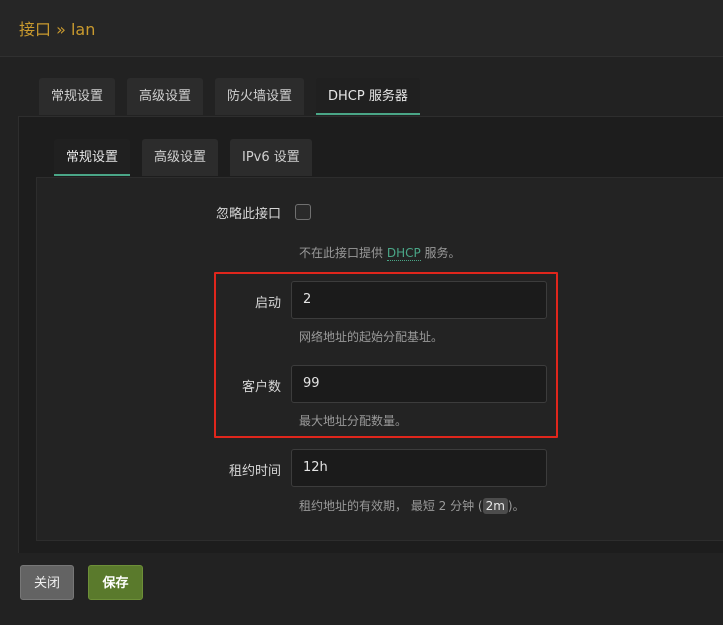 The width and height of the screenshot is (723, 625). Describe the element at coordinates (516, 506) in the screenshot. I see `leasetime-help-suffix: )。` at that location.